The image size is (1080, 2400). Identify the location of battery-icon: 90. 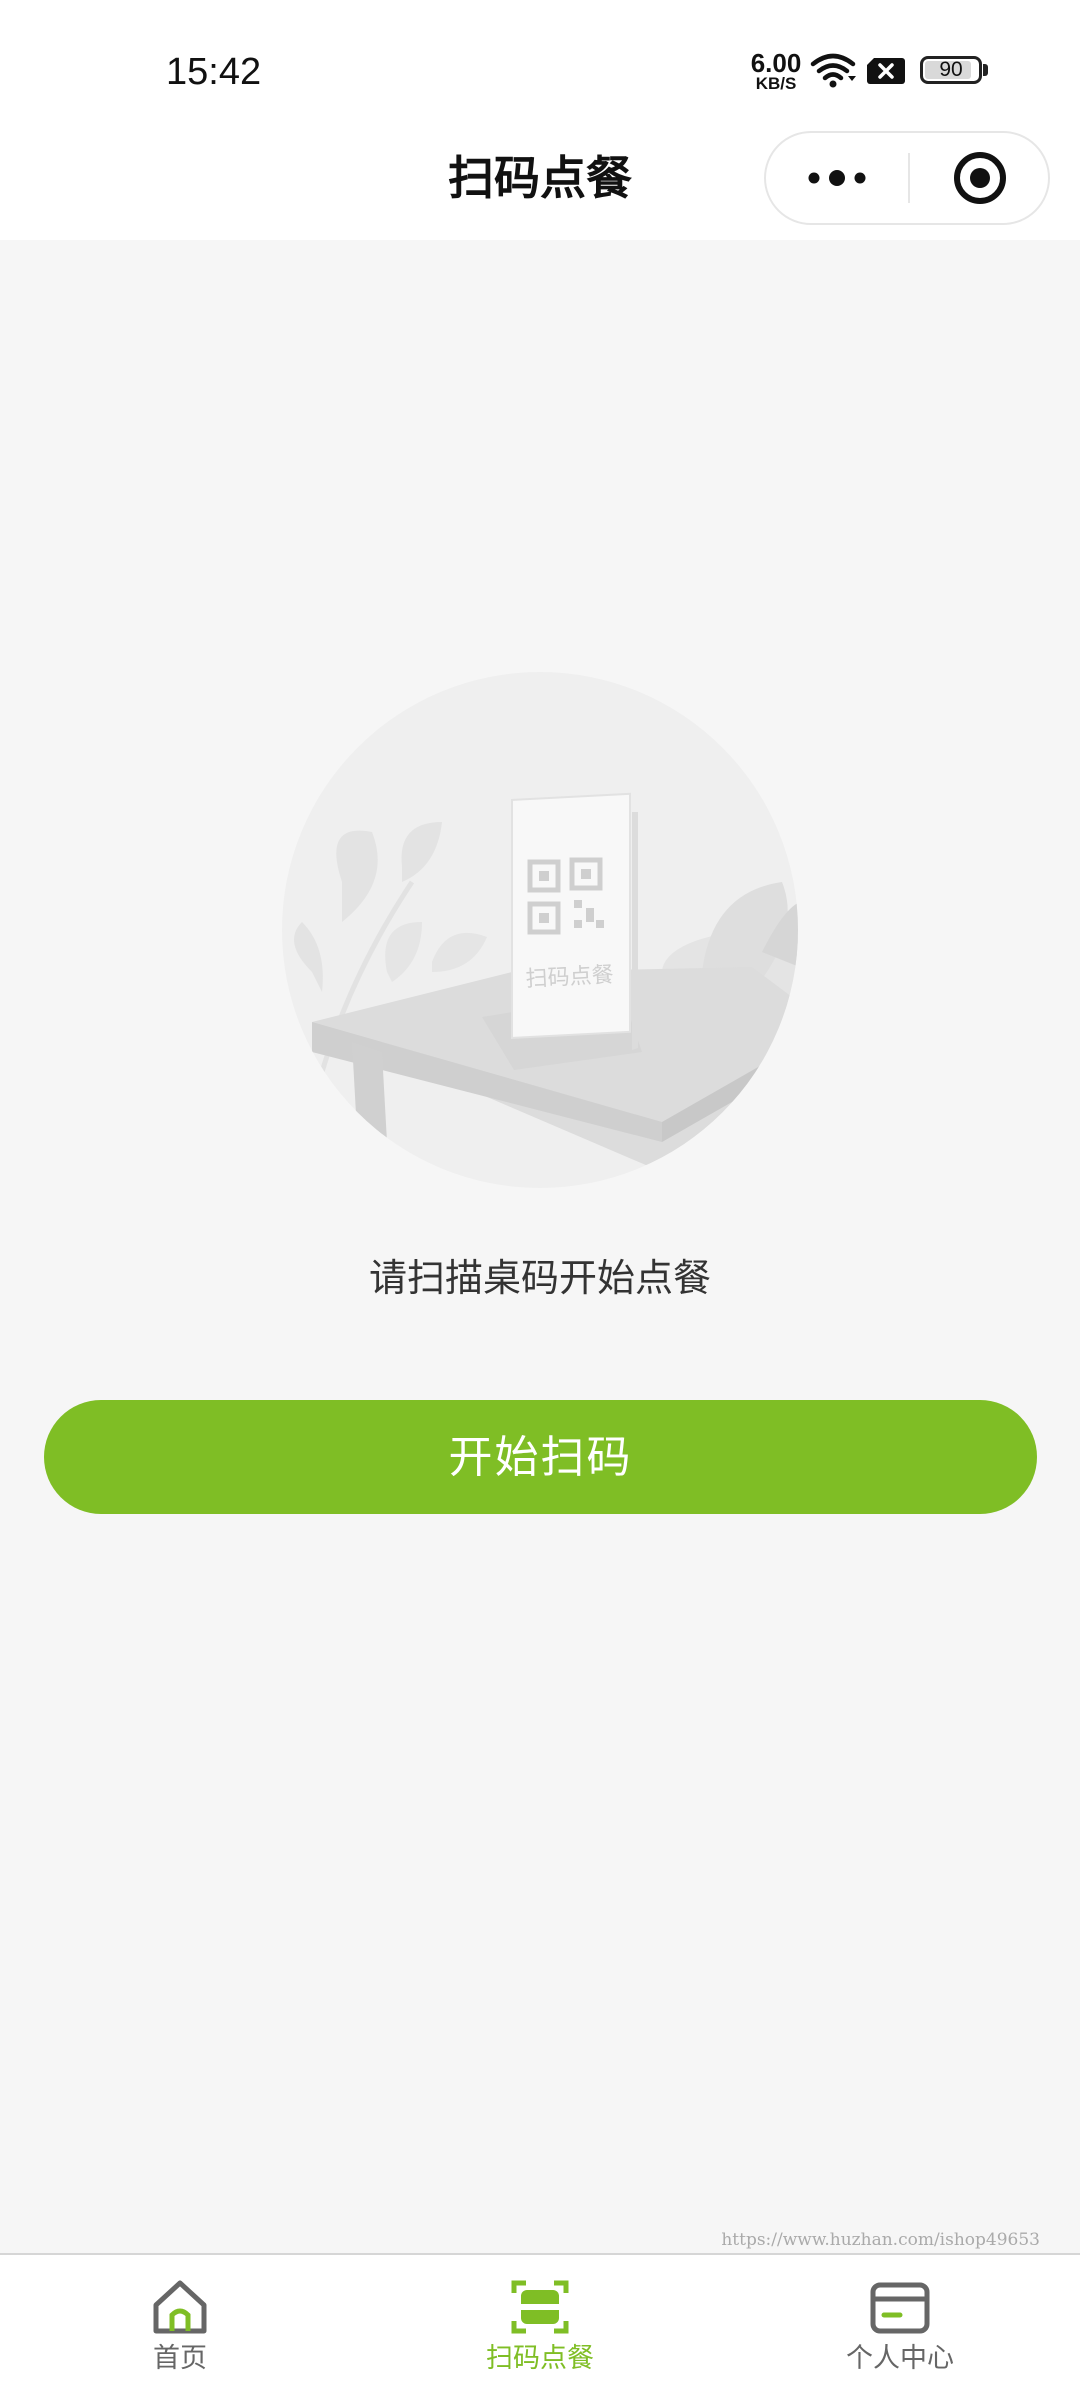
(951, 70).